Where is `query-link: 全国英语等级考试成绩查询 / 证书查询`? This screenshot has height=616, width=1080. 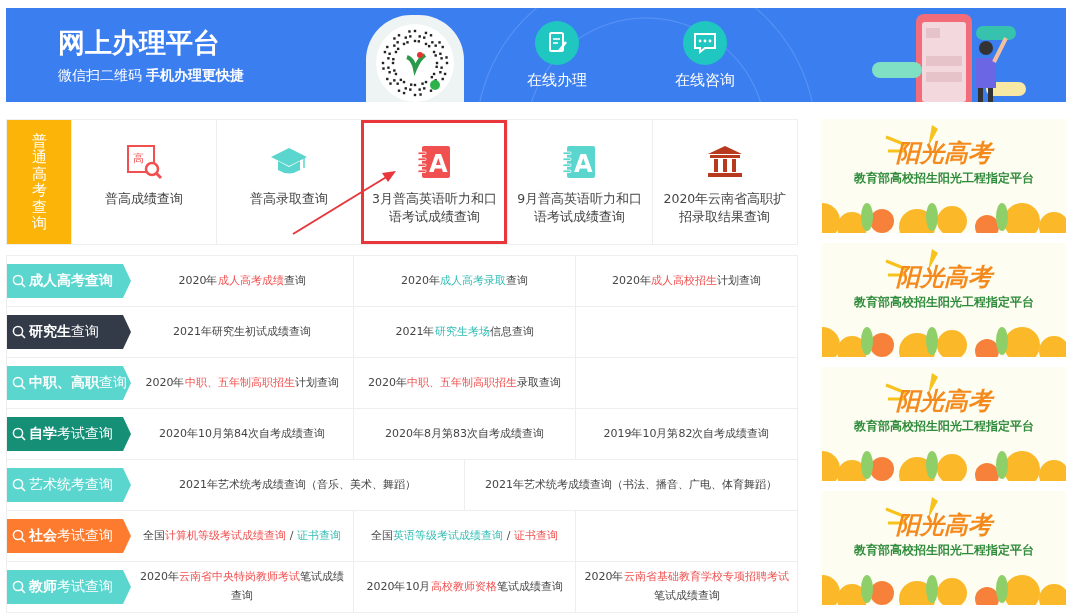
query-link: 全国英语等级考试成绩查询 / 证书查询 is located at coordinates (464, 536).